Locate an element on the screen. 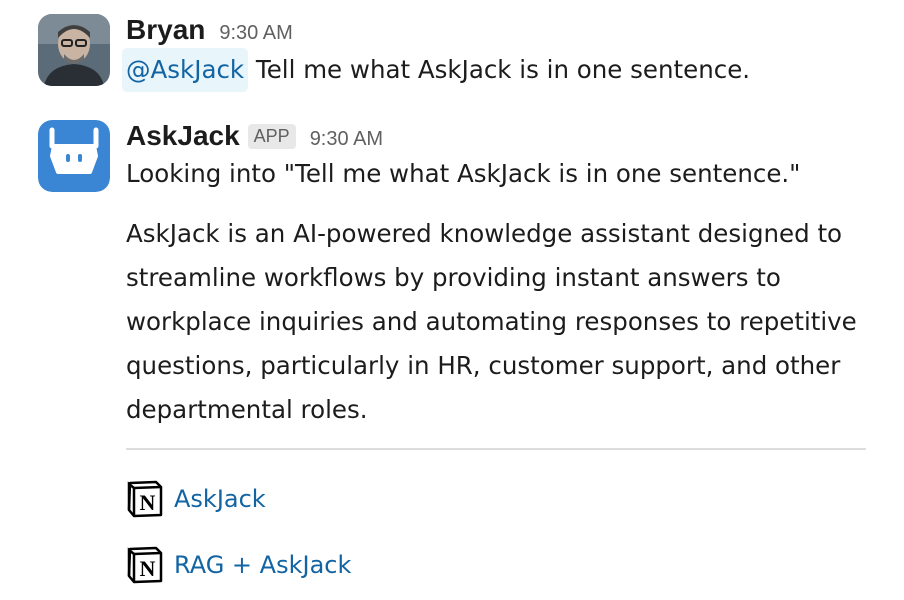 Image resolution: width=904 pixels, height=600 pixels. source-link-askjack: N AskJack is located at coordinates (196, 499).